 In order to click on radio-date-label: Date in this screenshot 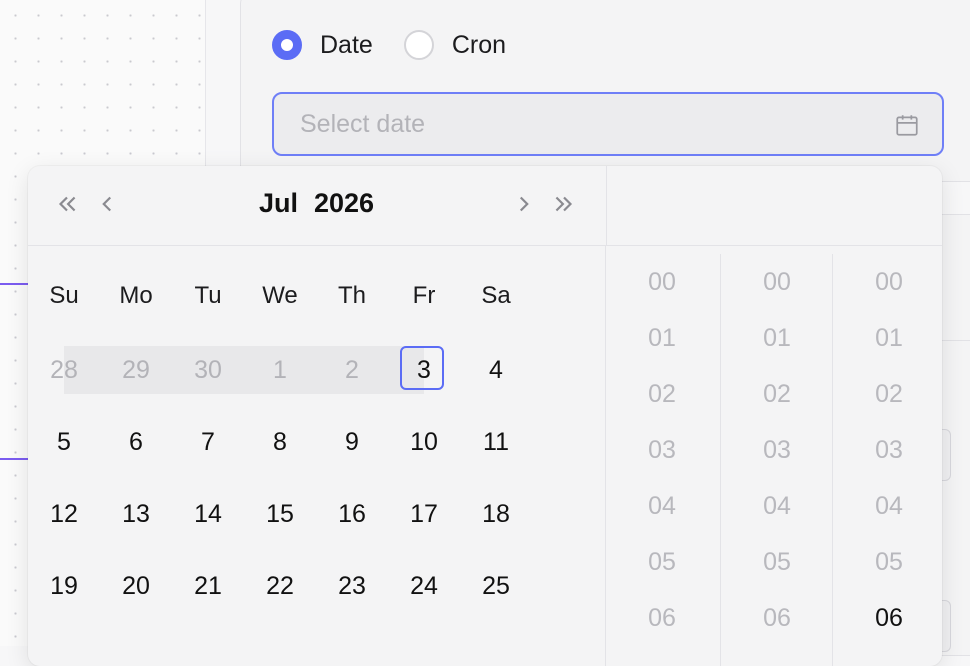, I will do `click(346, 44)`.